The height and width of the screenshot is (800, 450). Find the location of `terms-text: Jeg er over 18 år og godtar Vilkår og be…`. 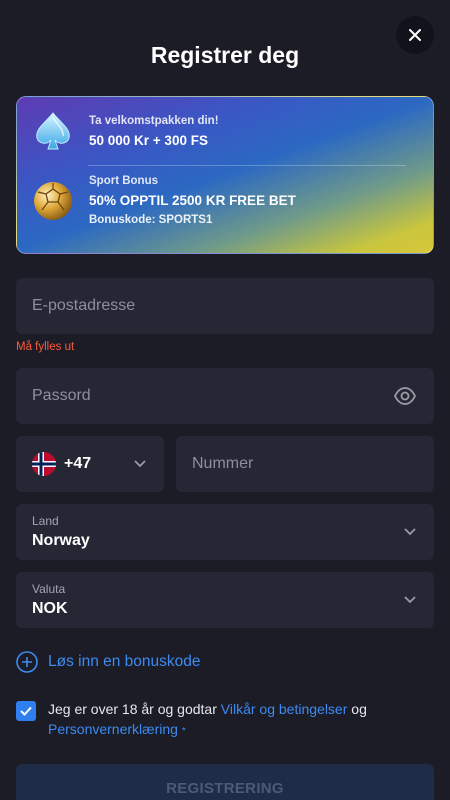

terms-text: Jeg er over 18 år og godtar Vilkår og be… is located at coordinates (238, 720).